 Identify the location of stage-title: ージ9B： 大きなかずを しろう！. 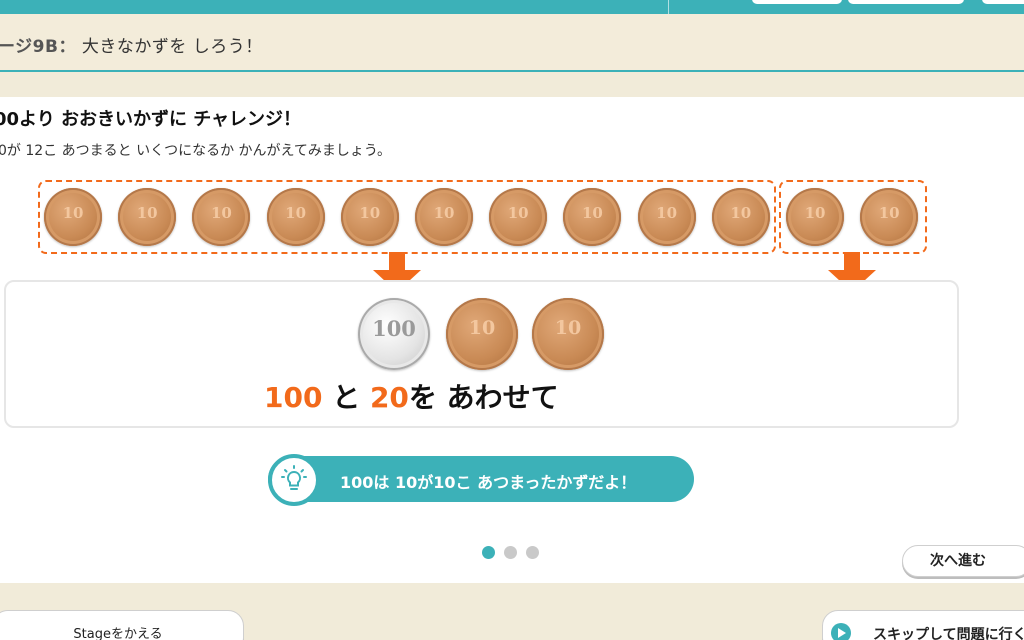
(131, 44).